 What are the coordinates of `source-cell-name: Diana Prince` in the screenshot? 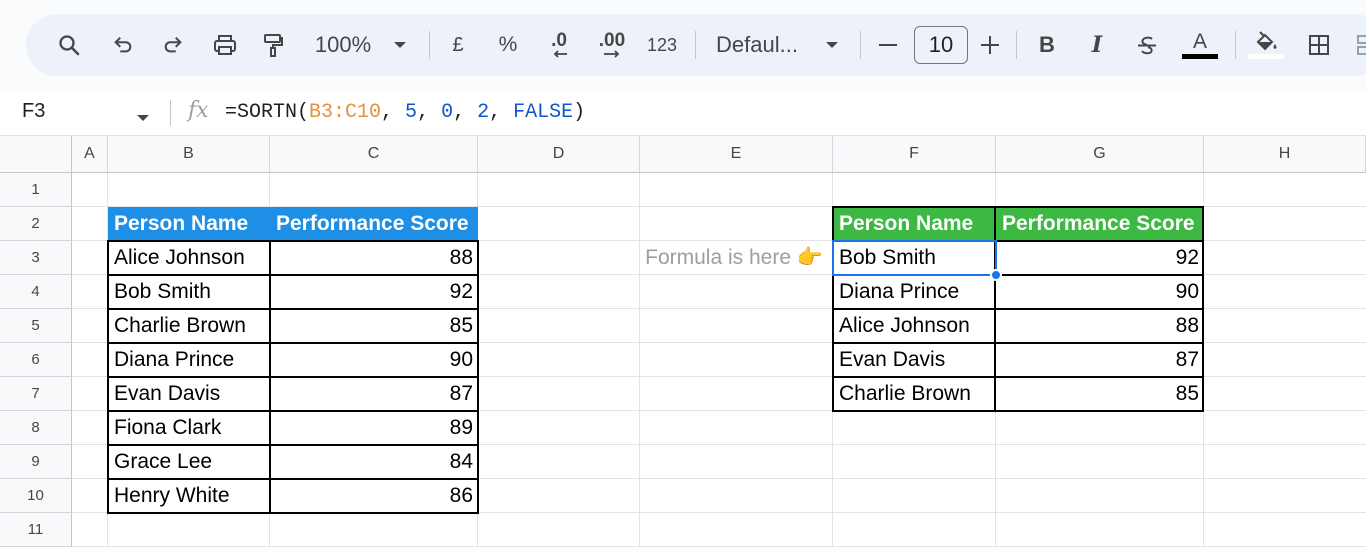 It's located at (189, 360).